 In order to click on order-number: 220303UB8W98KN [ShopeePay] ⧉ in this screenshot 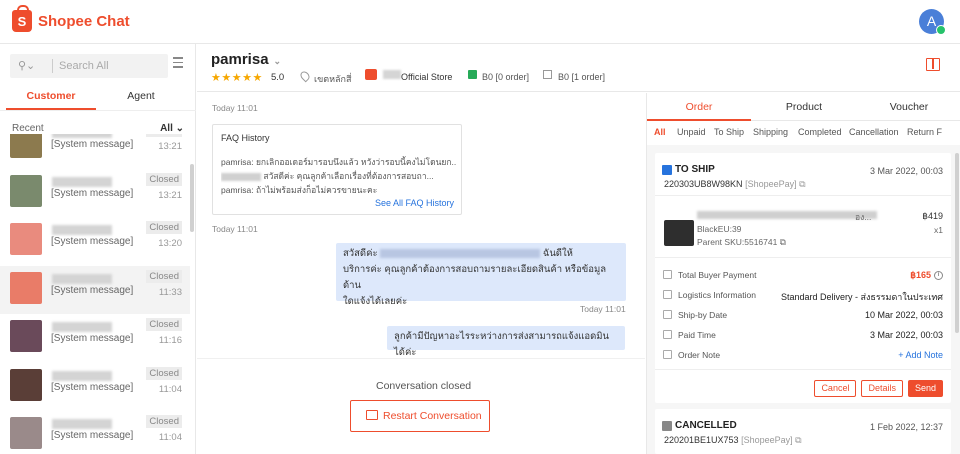, I will do `click(735, 184)`.